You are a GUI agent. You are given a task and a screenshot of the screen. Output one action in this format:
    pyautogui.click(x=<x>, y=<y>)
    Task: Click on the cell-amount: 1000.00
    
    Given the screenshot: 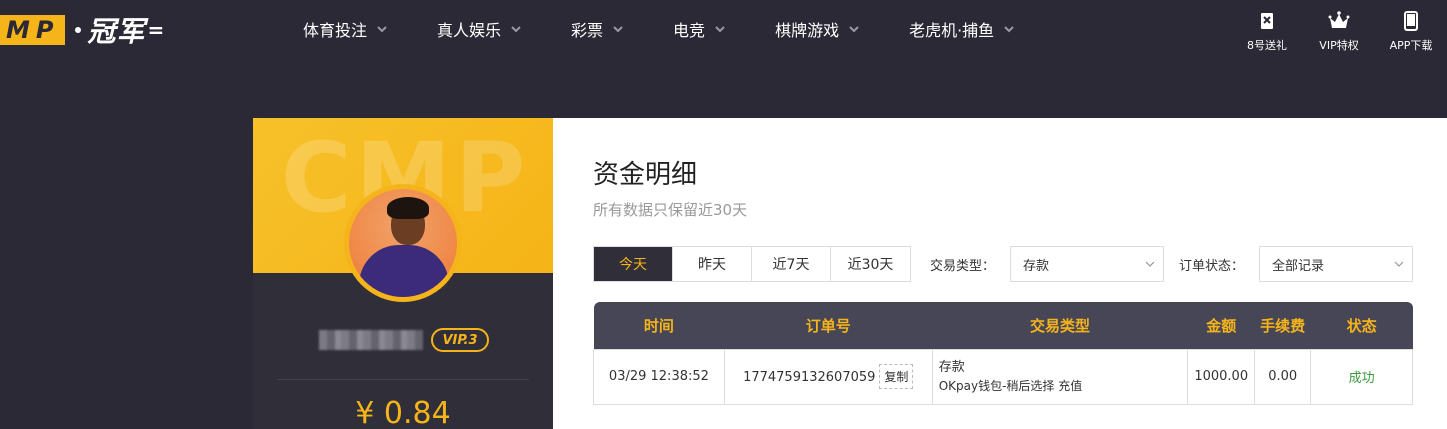 What is the action you would take?
    pyautogui.click(x=1221, y=376)
    